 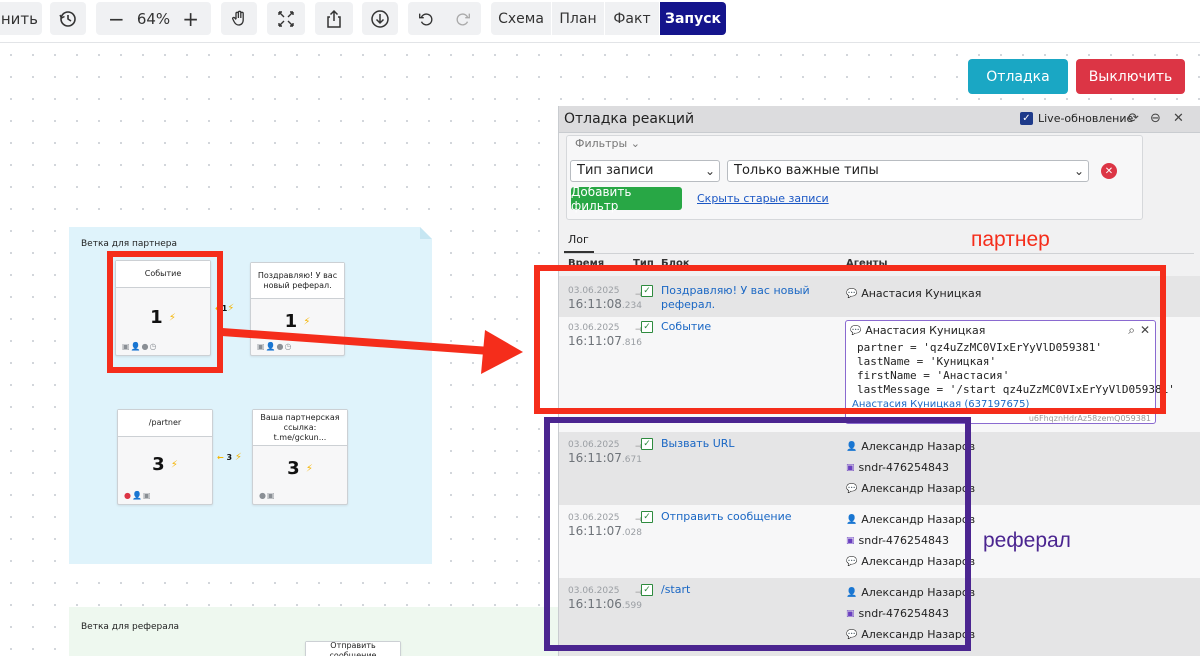 What do you see at coordinates (632, 18) in the screenshot?
I see `tab-fact: Факт` at bounding box center [632, 18].